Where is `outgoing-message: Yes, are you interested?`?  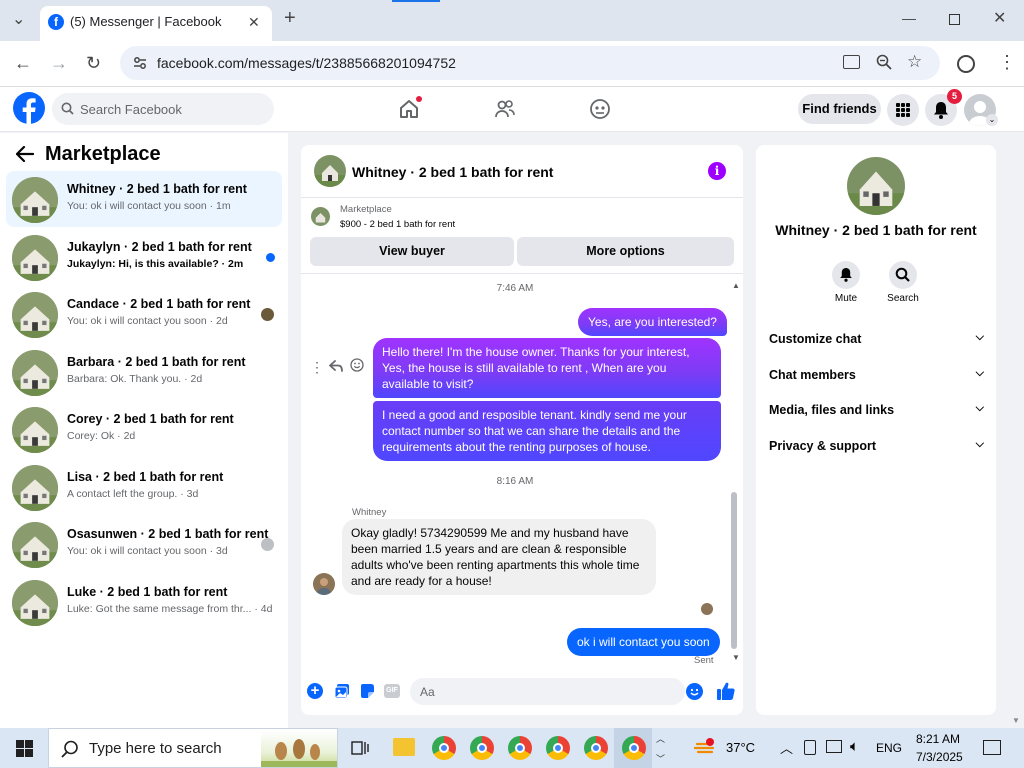 outgoing-message: Yes, are you interested? is located at coordinates (652, 322).